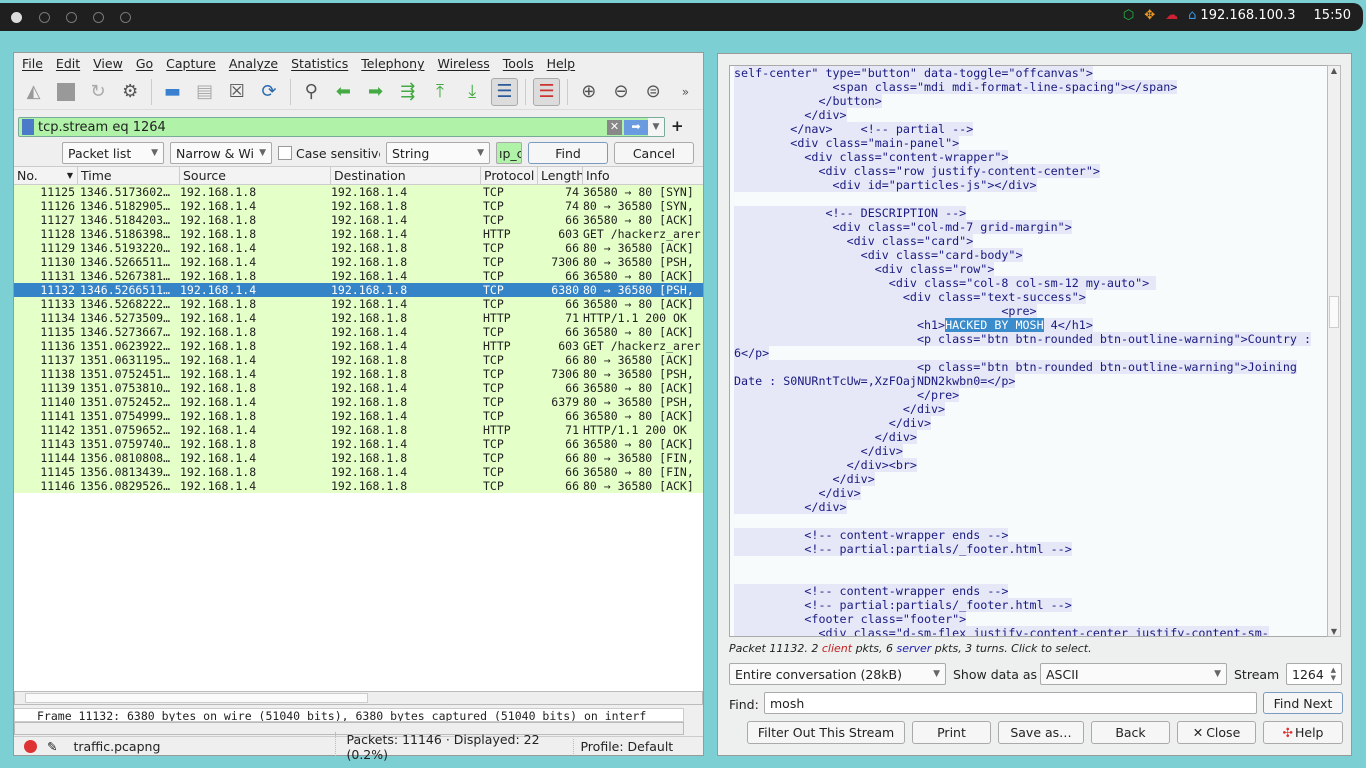  I want to click on column-no: No. ▼, so click(46, 175).